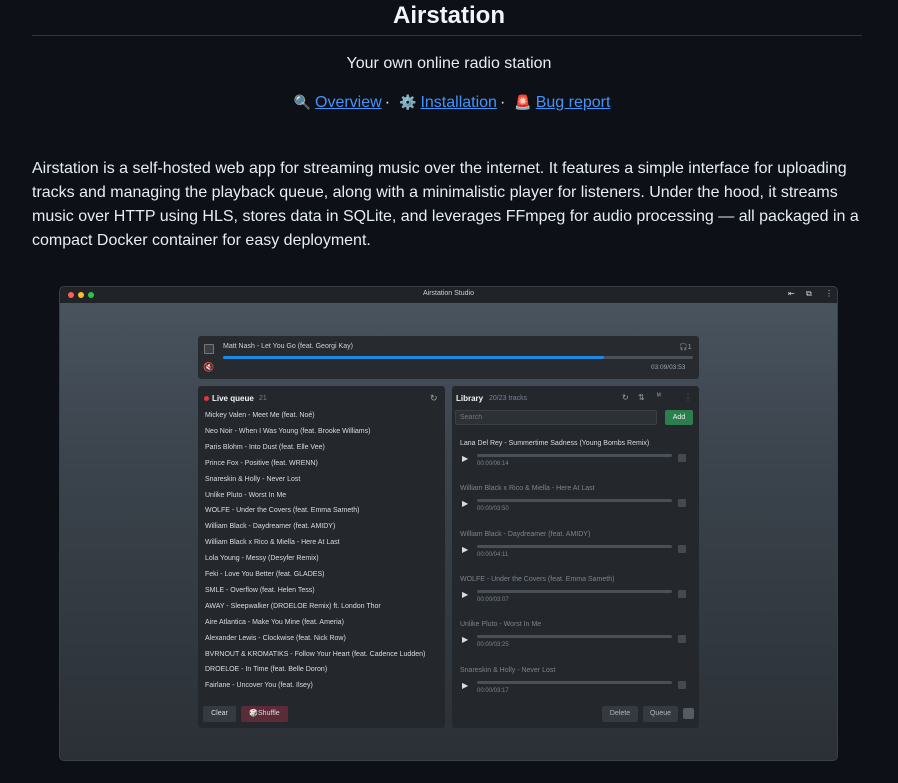 The width and height of the screenshot is (898, 783). I want to click on extension-icon: ⧉, so click(809, 294).